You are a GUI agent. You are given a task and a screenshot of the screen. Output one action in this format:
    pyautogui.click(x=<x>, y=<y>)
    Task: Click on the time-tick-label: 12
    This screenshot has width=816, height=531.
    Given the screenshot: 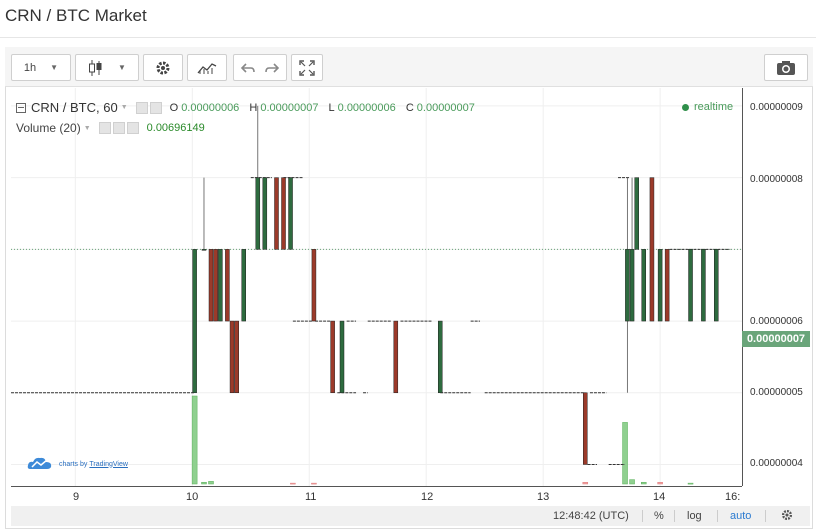 What is the action you would take?
    pyautogui.click(x=427, y=497)
    